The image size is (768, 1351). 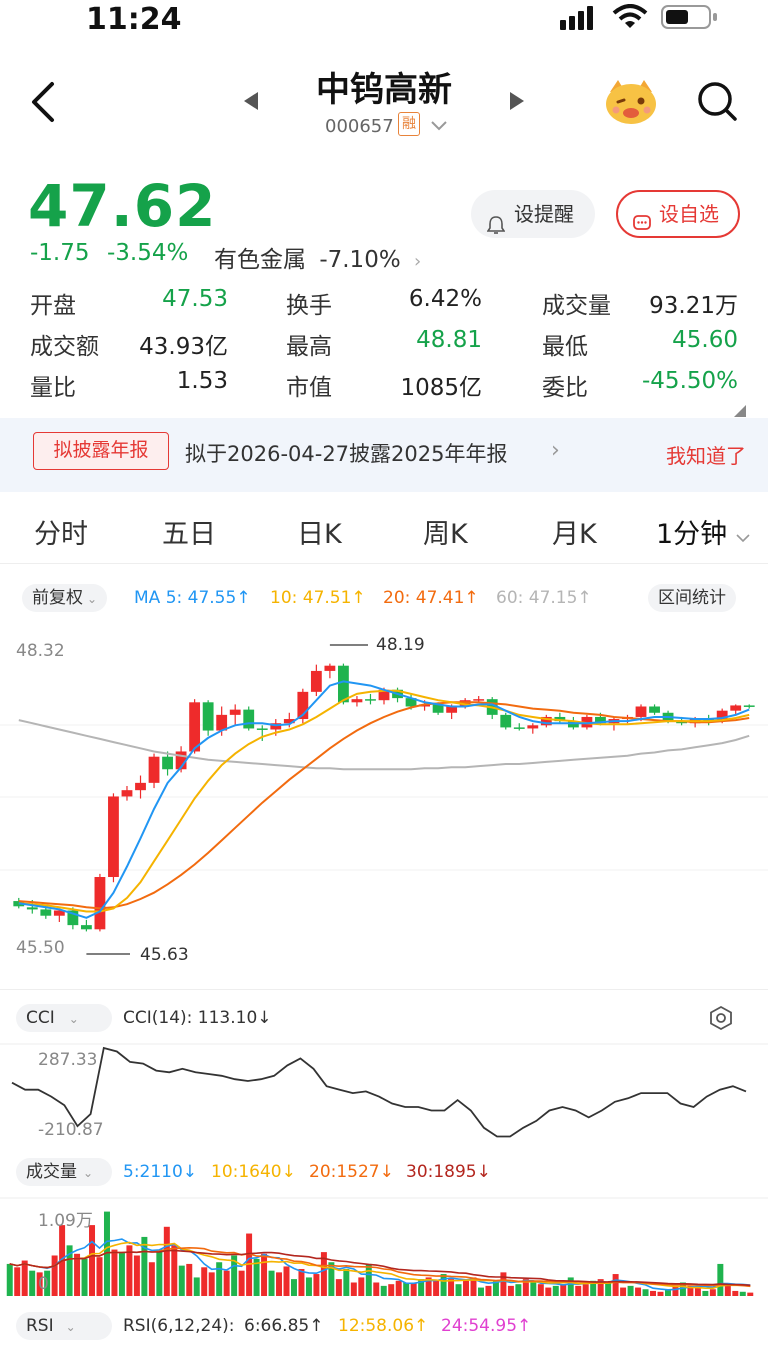 What do you see at coordinates (202, 381) in the screenshot?
I see `stat-value: 1.53` at bounding box center [202, 381].